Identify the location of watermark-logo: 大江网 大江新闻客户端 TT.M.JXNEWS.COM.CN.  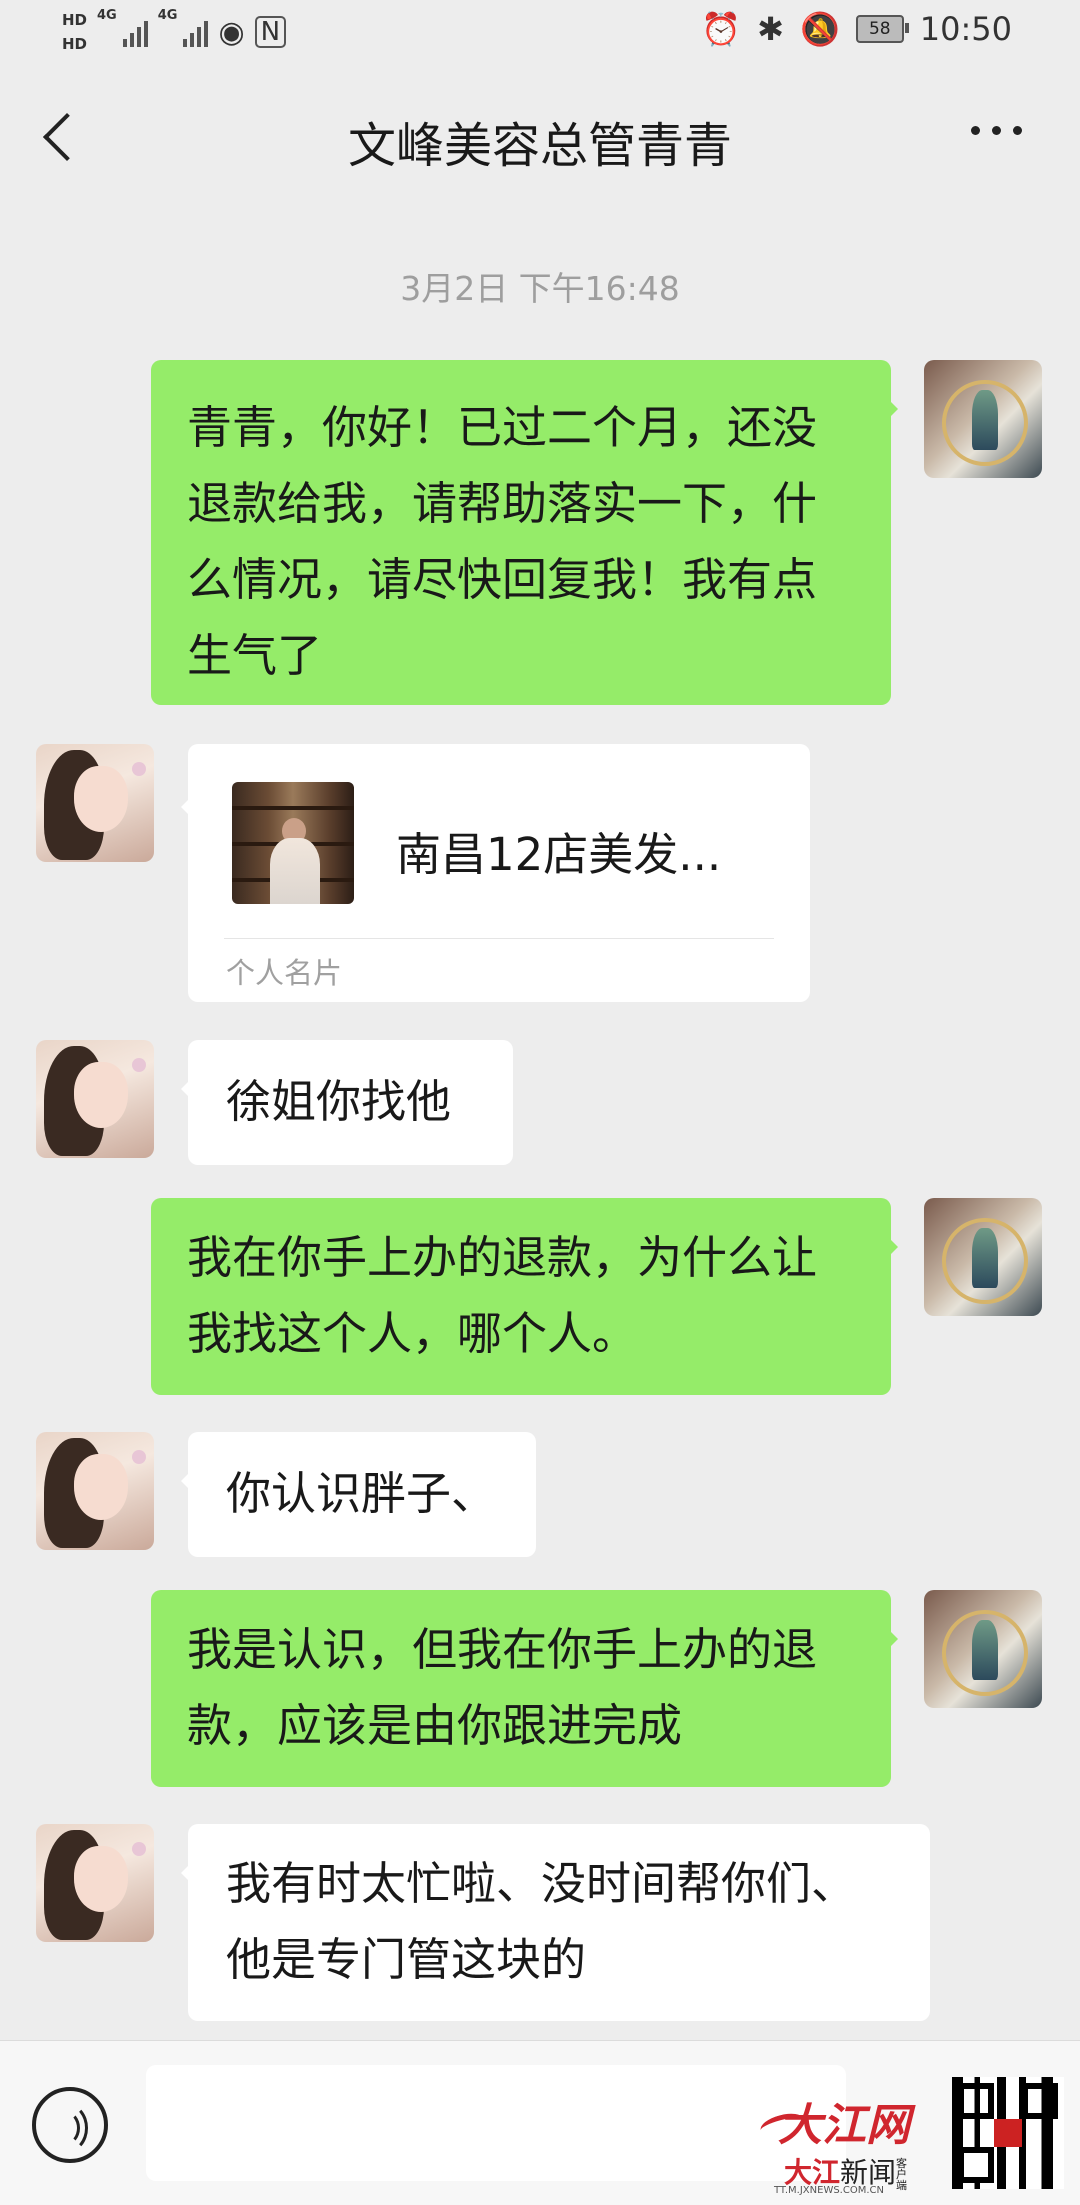
(854, 2141).